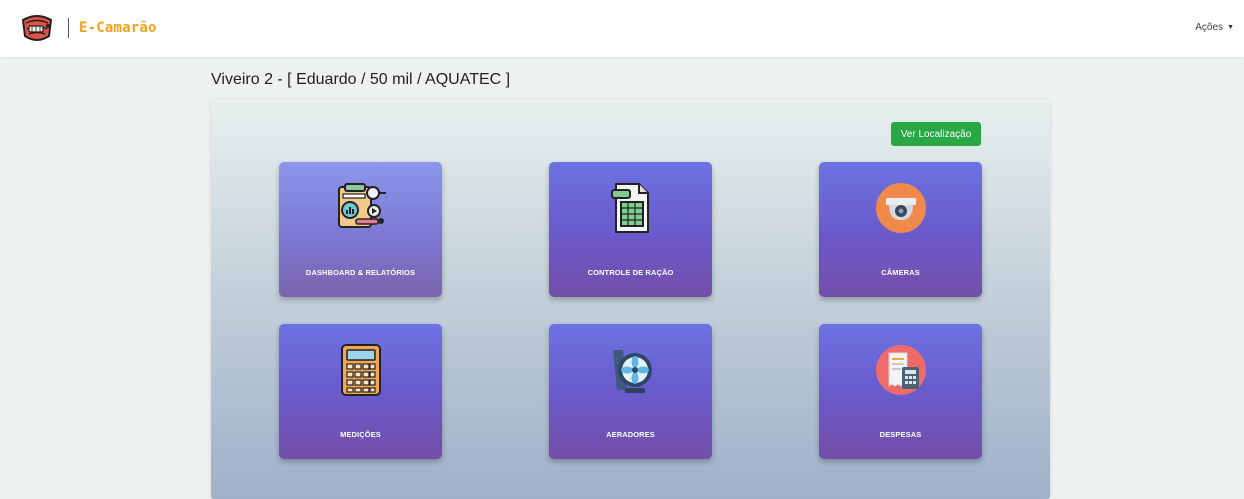 Image resolution: width=1244 pixels, height=499 pixels. Describe the element at coordinates (1230, 27) in the screenshot. I see `caret-down-icon: ▼` at that location.